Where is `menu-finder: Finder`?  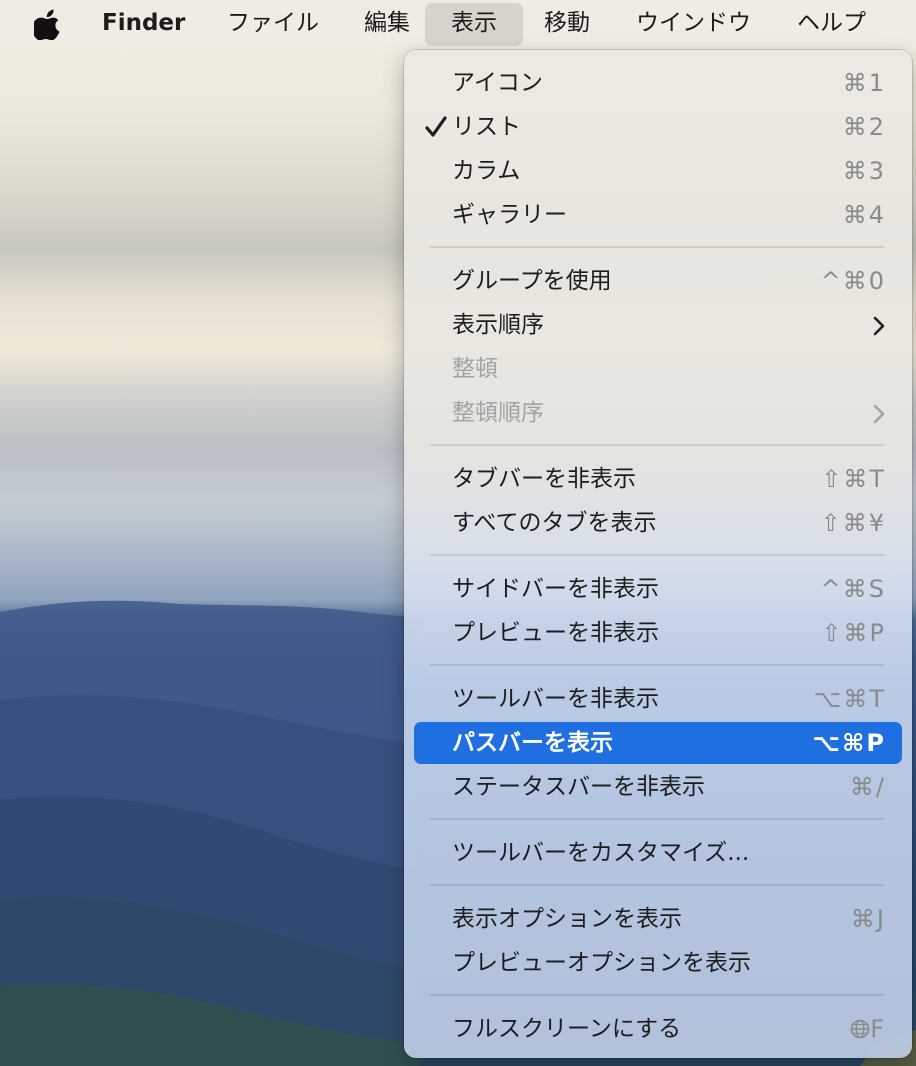
menu-finder: Finder is located at coordinates (143, 23).